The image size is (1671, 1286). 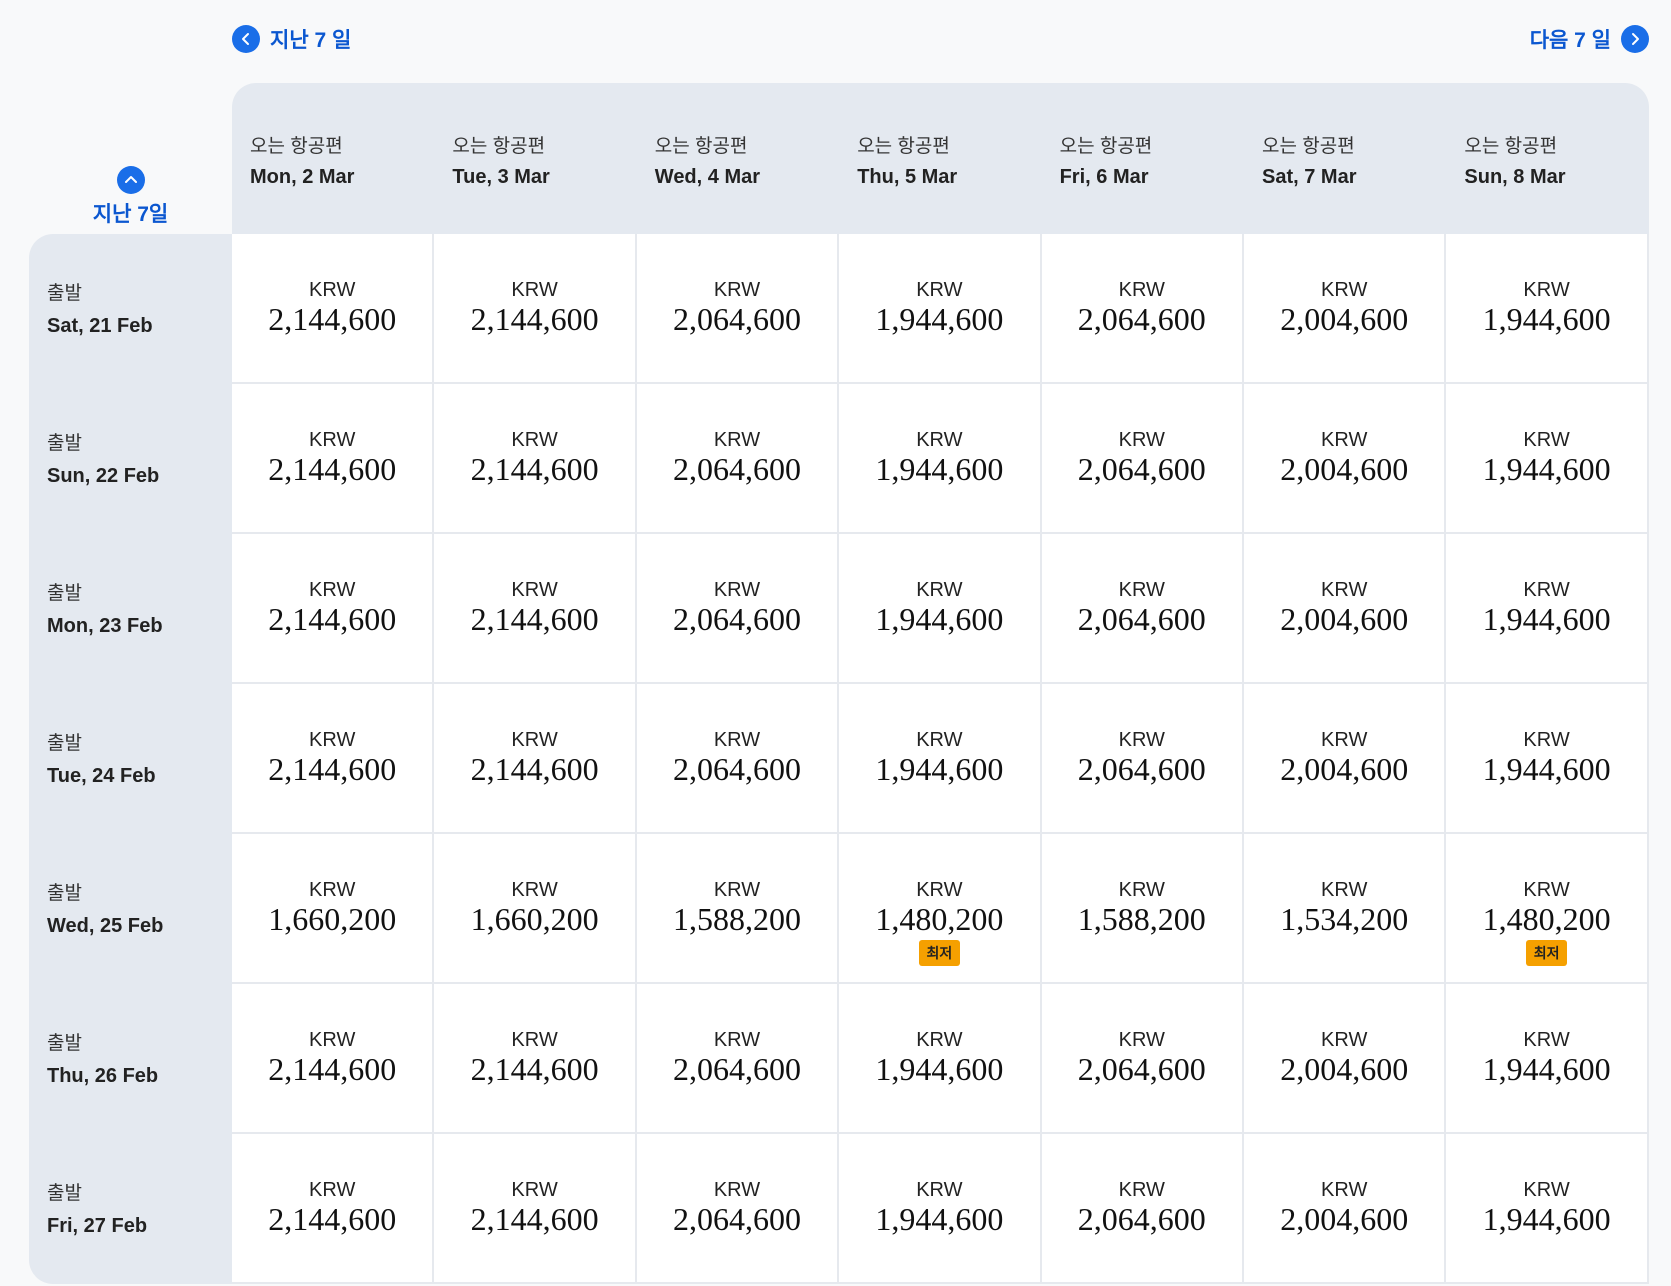 What do you see at coordinates (534, 919) in the screenshot?
I see `fare-price: 1,660,200` at bounding box center [534, 919].